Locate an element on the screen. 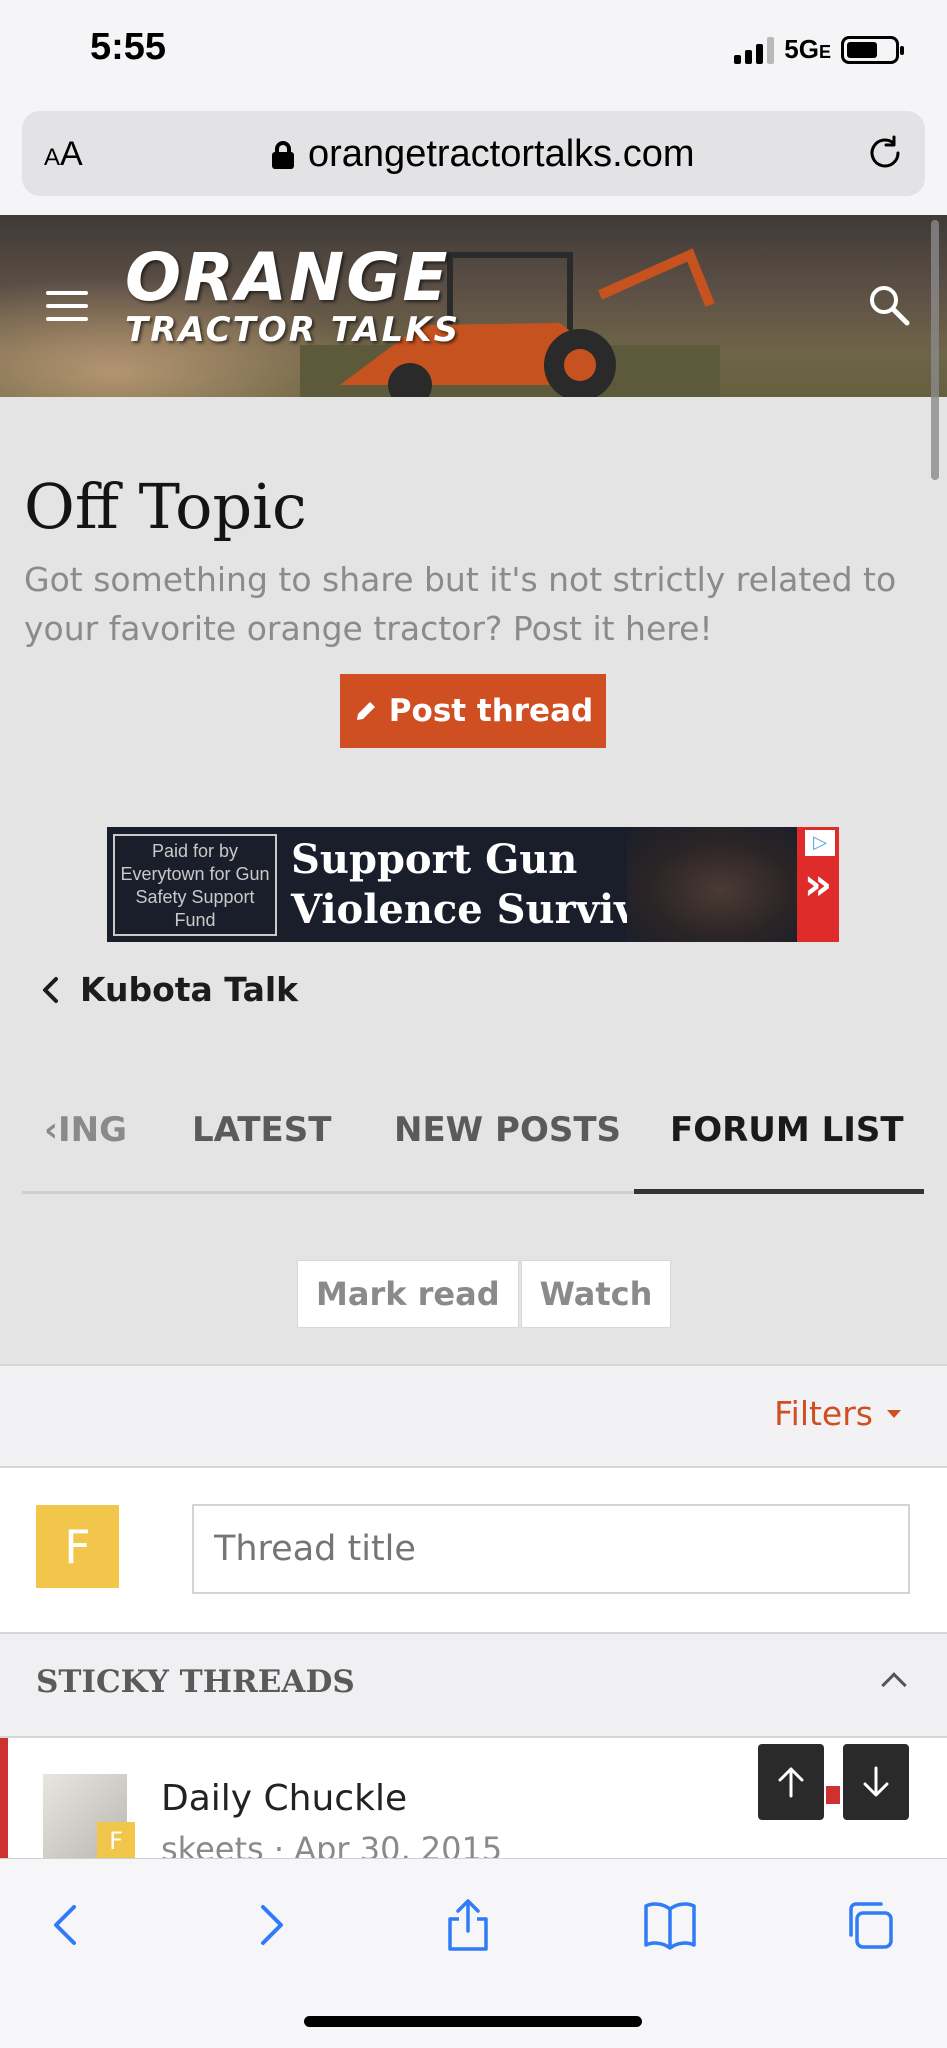 Image resolution: width=947 pixels, height=2048 pixels. breadcrumb-parent: Kubota Talk is located at coordinates (189, 989).